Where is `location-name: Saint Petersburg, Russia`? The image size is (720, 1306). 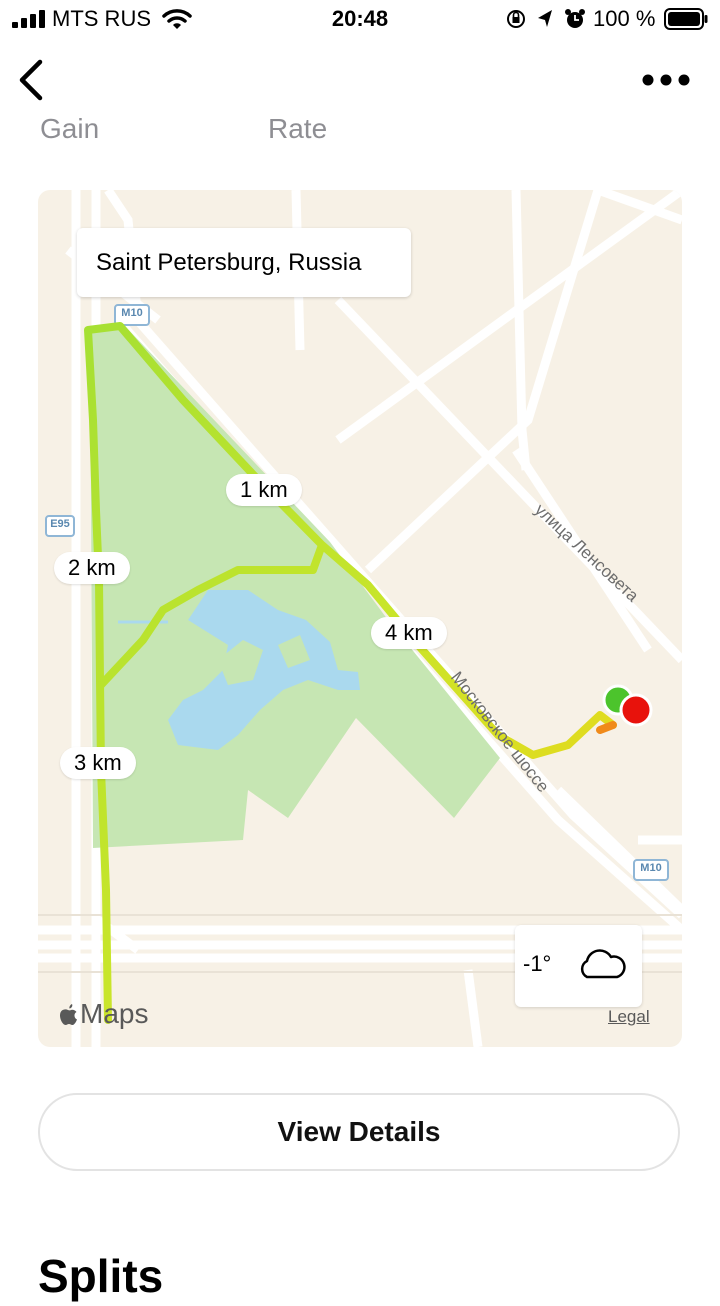 location-name: Saint Petersburg, Russia is located at coordinates (244, 262).